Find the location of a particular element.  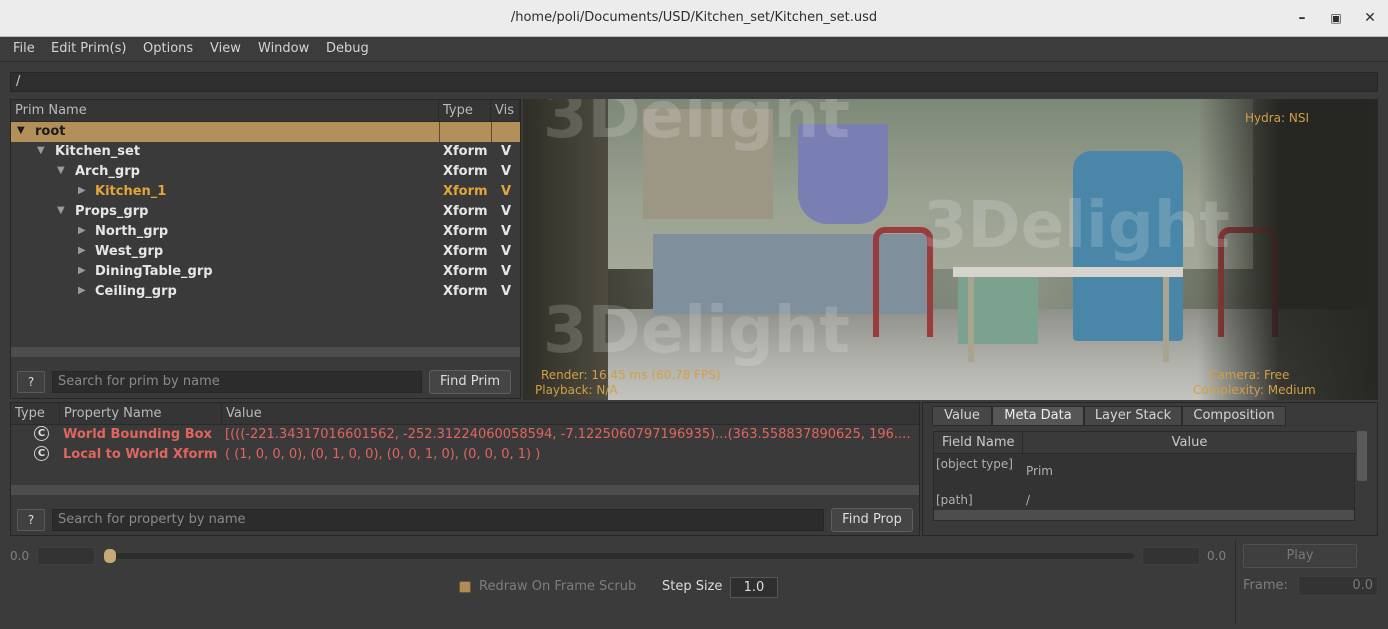

computed-property-icon: C is located at coordinates (41, 433).